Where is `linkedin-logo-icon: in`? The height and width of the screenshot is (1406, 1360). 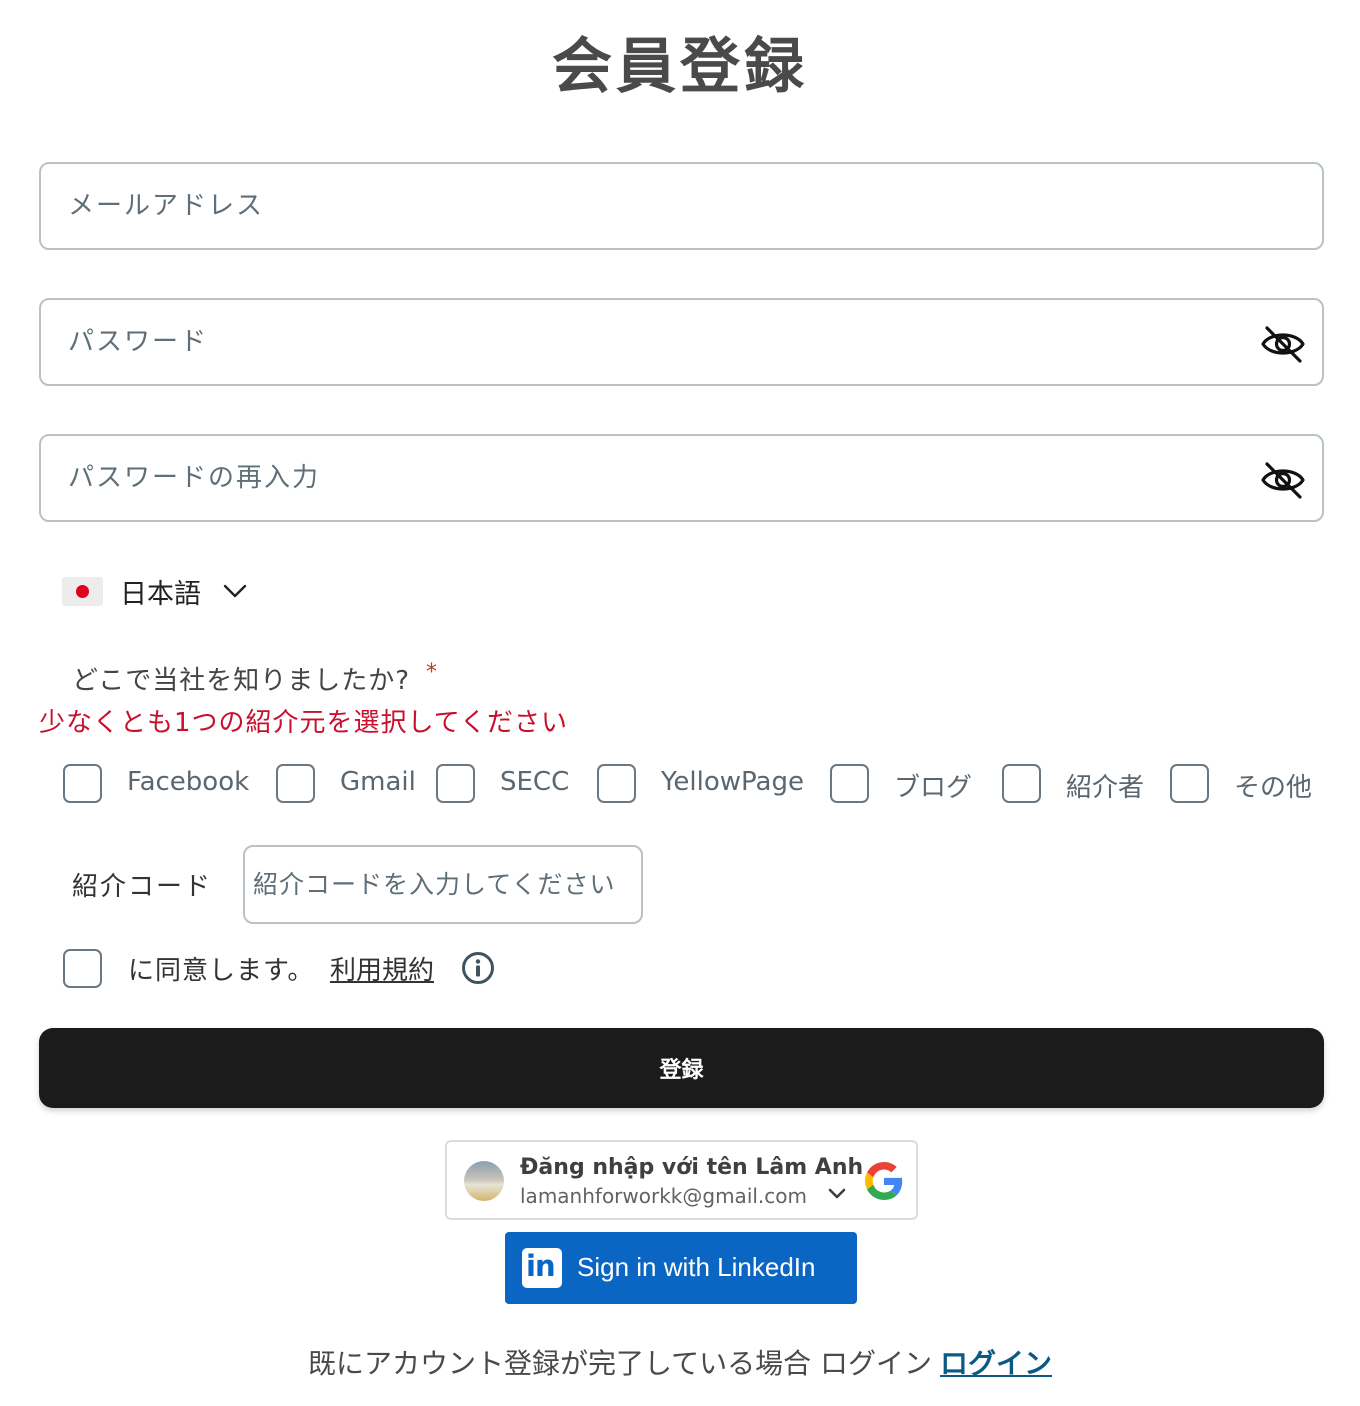
linkedin-logo-icon: in is located at coordinates (542, 1268).